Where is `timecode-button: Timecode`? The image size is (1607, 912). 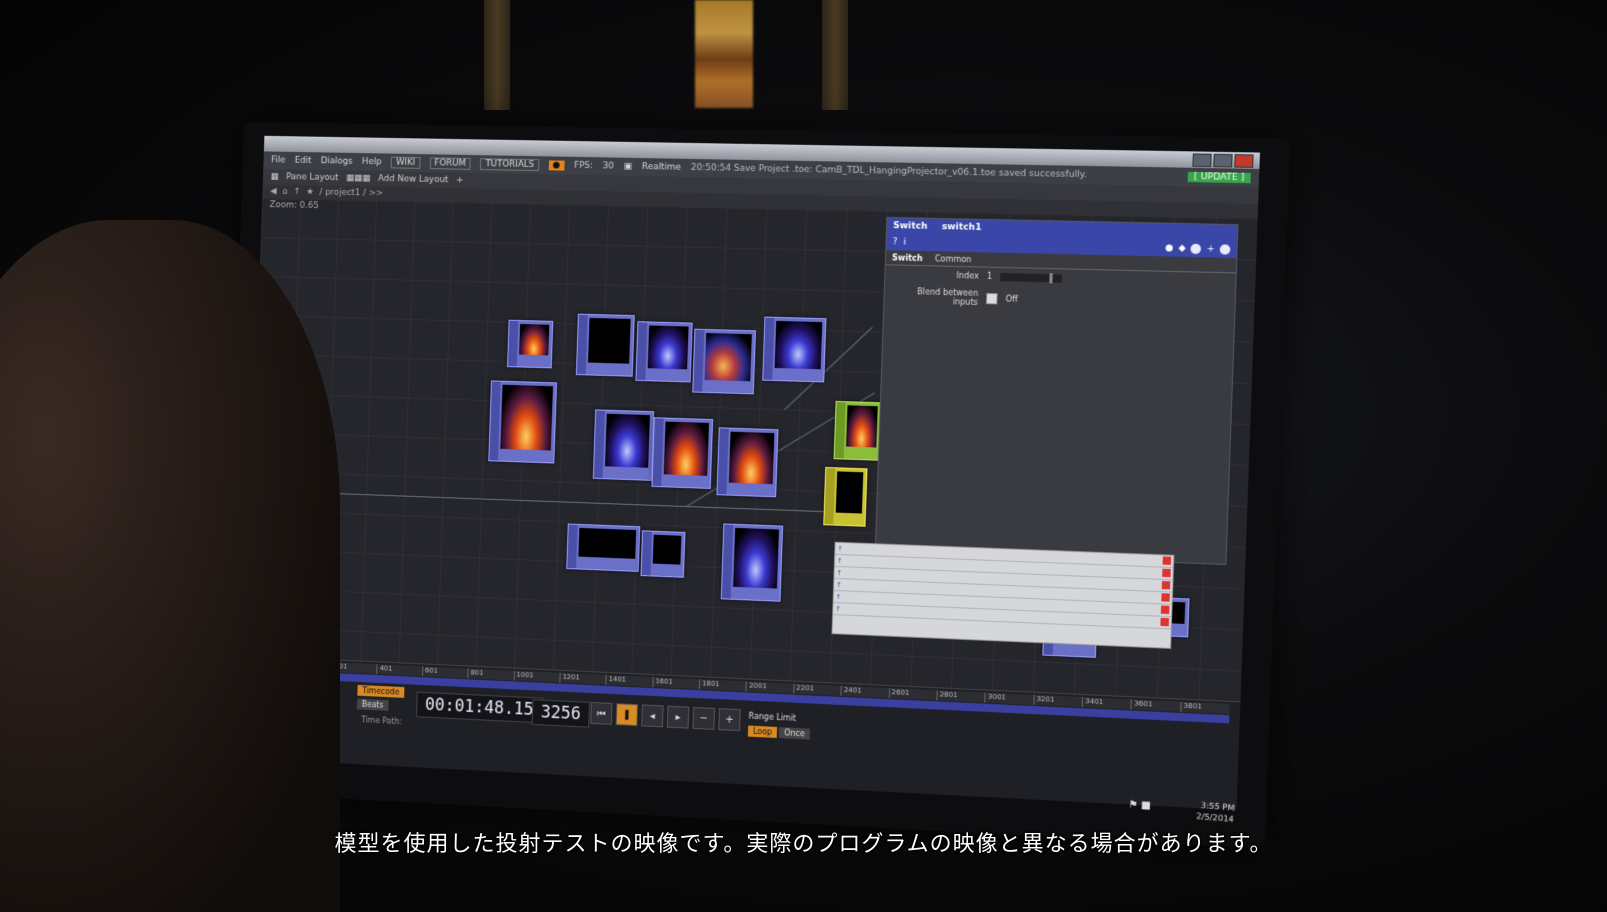
timecode-button: Timecode is located at coordinates (381, 691).